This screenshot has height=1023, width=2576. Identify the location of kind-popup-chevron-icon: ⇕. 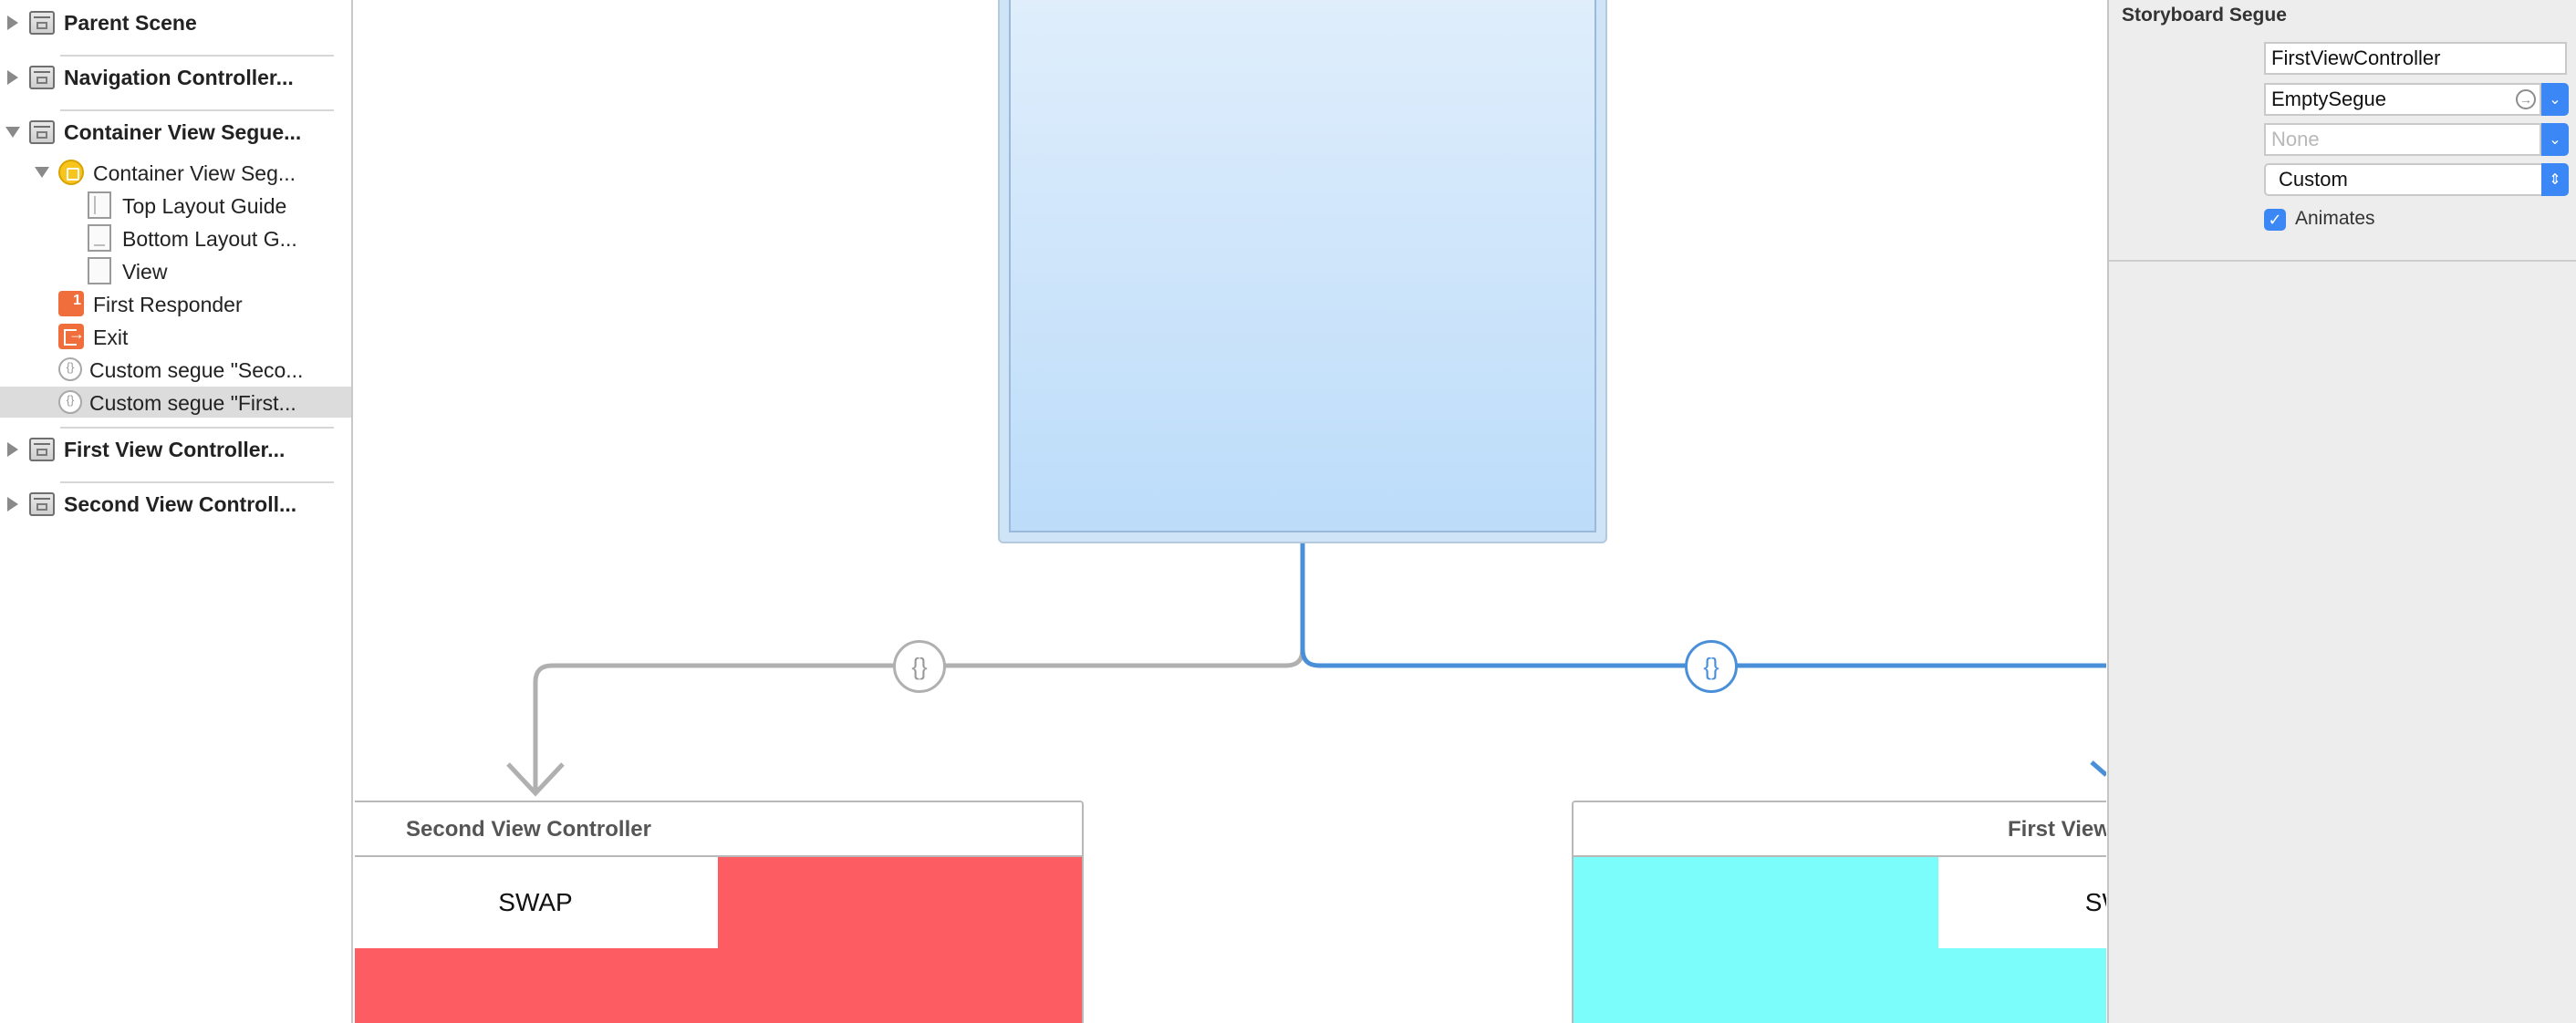
(2555, 179).